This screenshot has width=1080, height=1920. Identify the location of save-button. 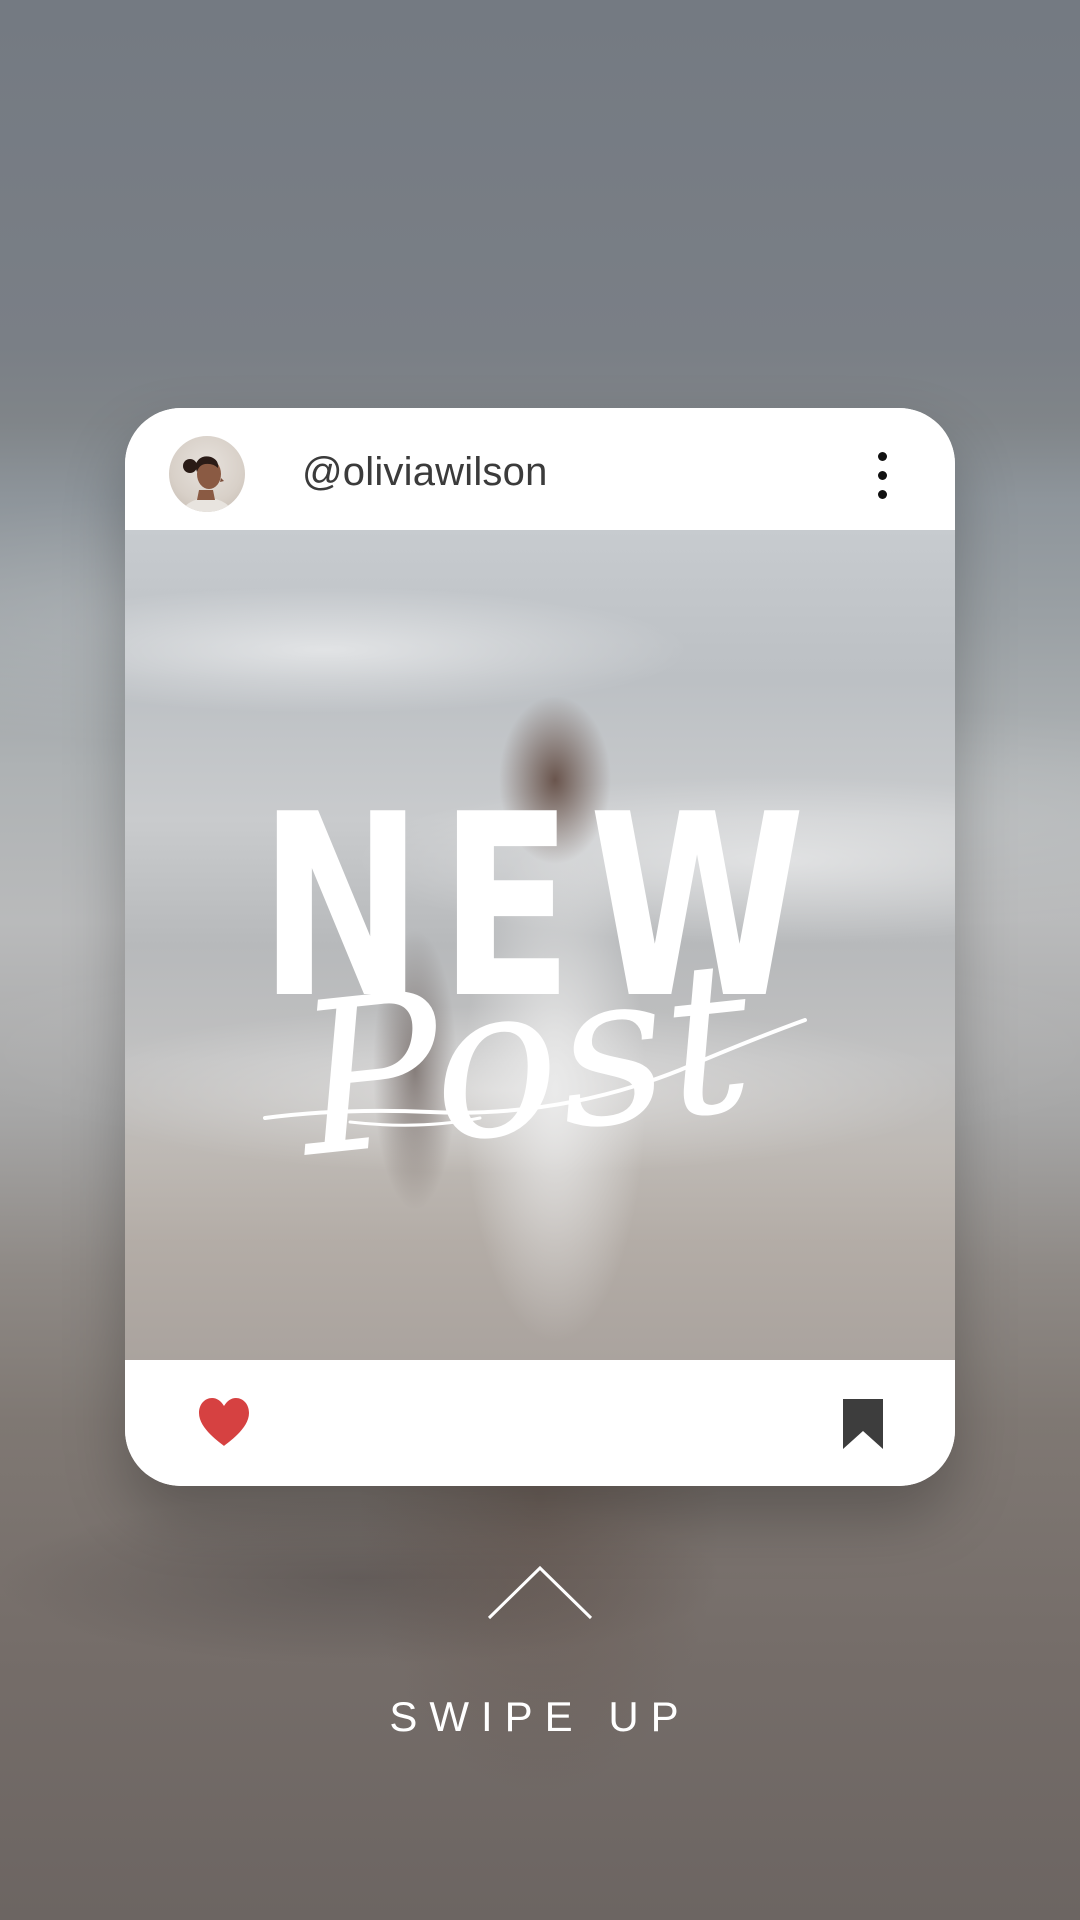
(863, 1424).